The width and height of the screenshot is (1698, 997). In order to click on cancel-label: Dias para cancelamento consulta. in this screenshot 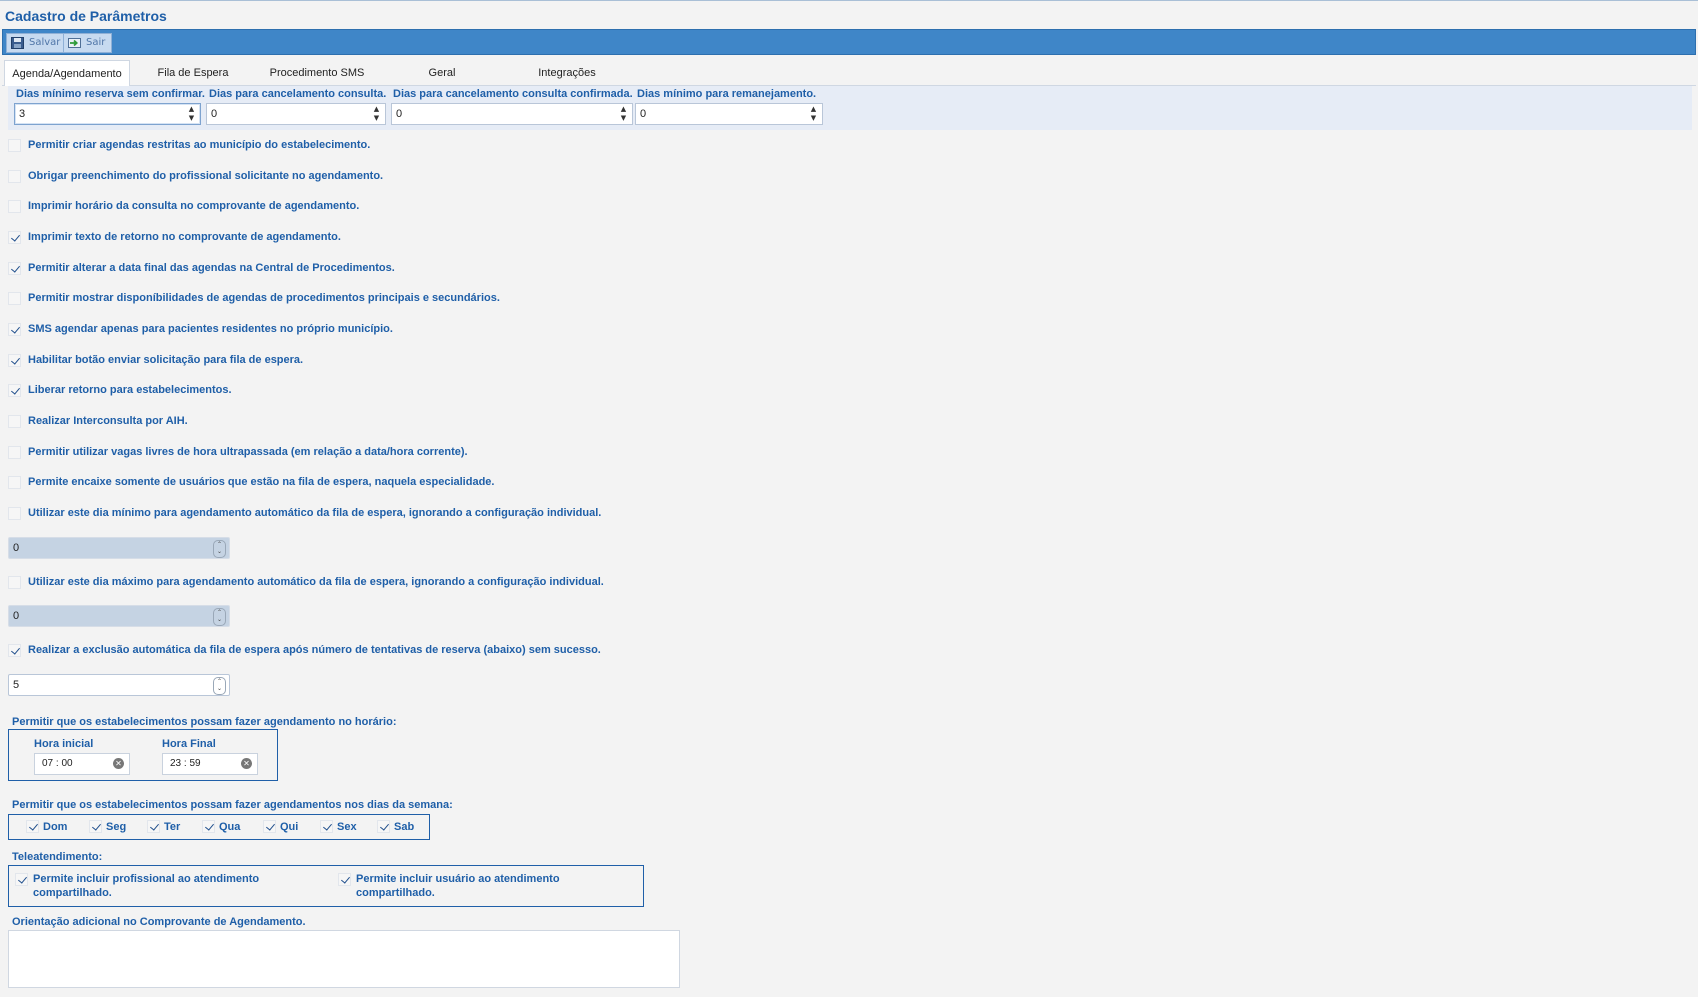, I will do `click(298, 94)`.